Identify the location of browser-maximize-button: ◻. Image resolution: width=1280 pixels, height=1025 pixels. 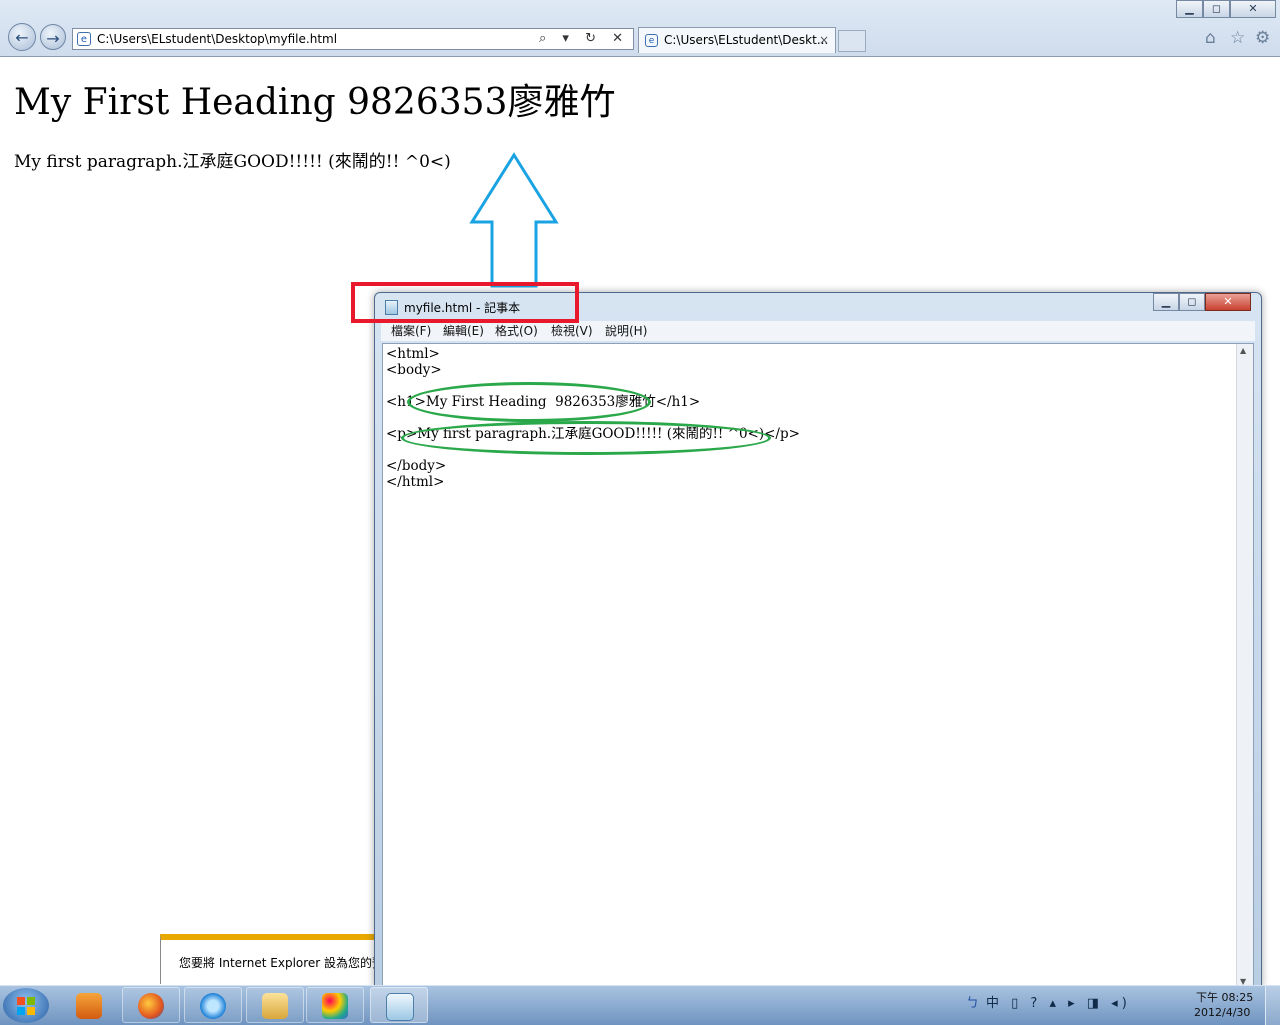
(1216, 9).